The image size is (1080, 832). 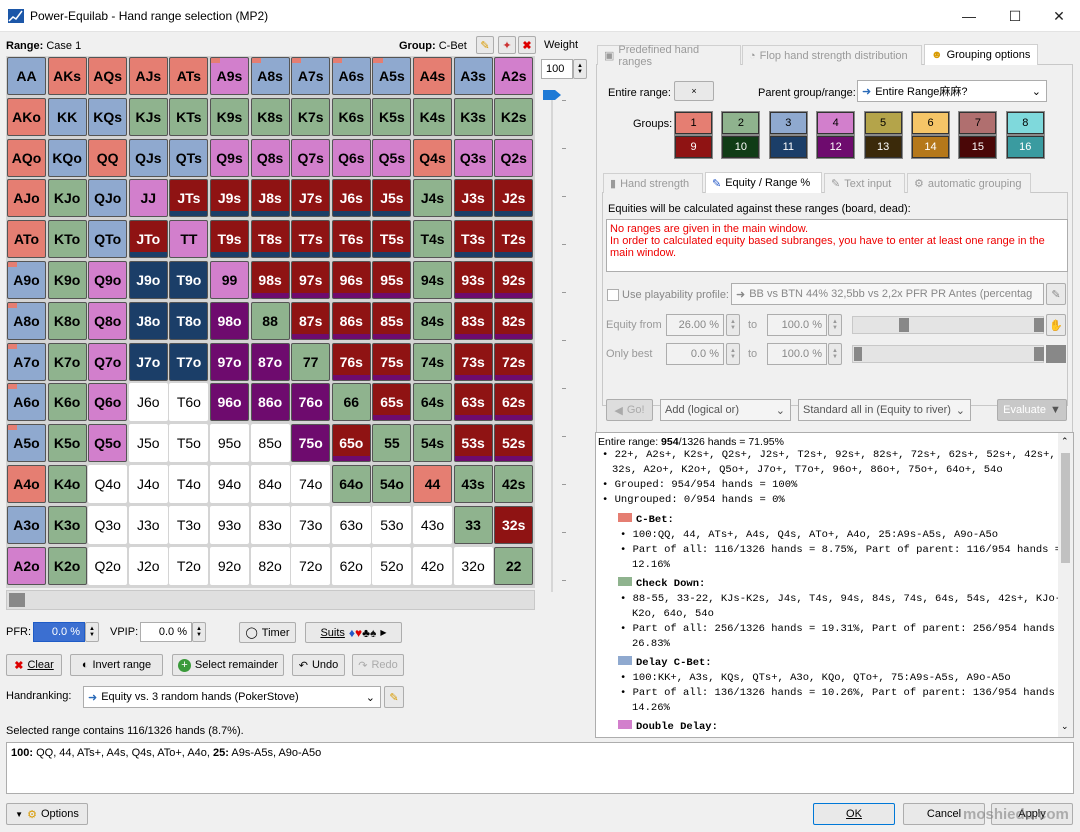 What do you see at coordinates (67, 157) in the screenshot?
I see `hand-cell-KQo: KQo` at bounding box center [67, 157].